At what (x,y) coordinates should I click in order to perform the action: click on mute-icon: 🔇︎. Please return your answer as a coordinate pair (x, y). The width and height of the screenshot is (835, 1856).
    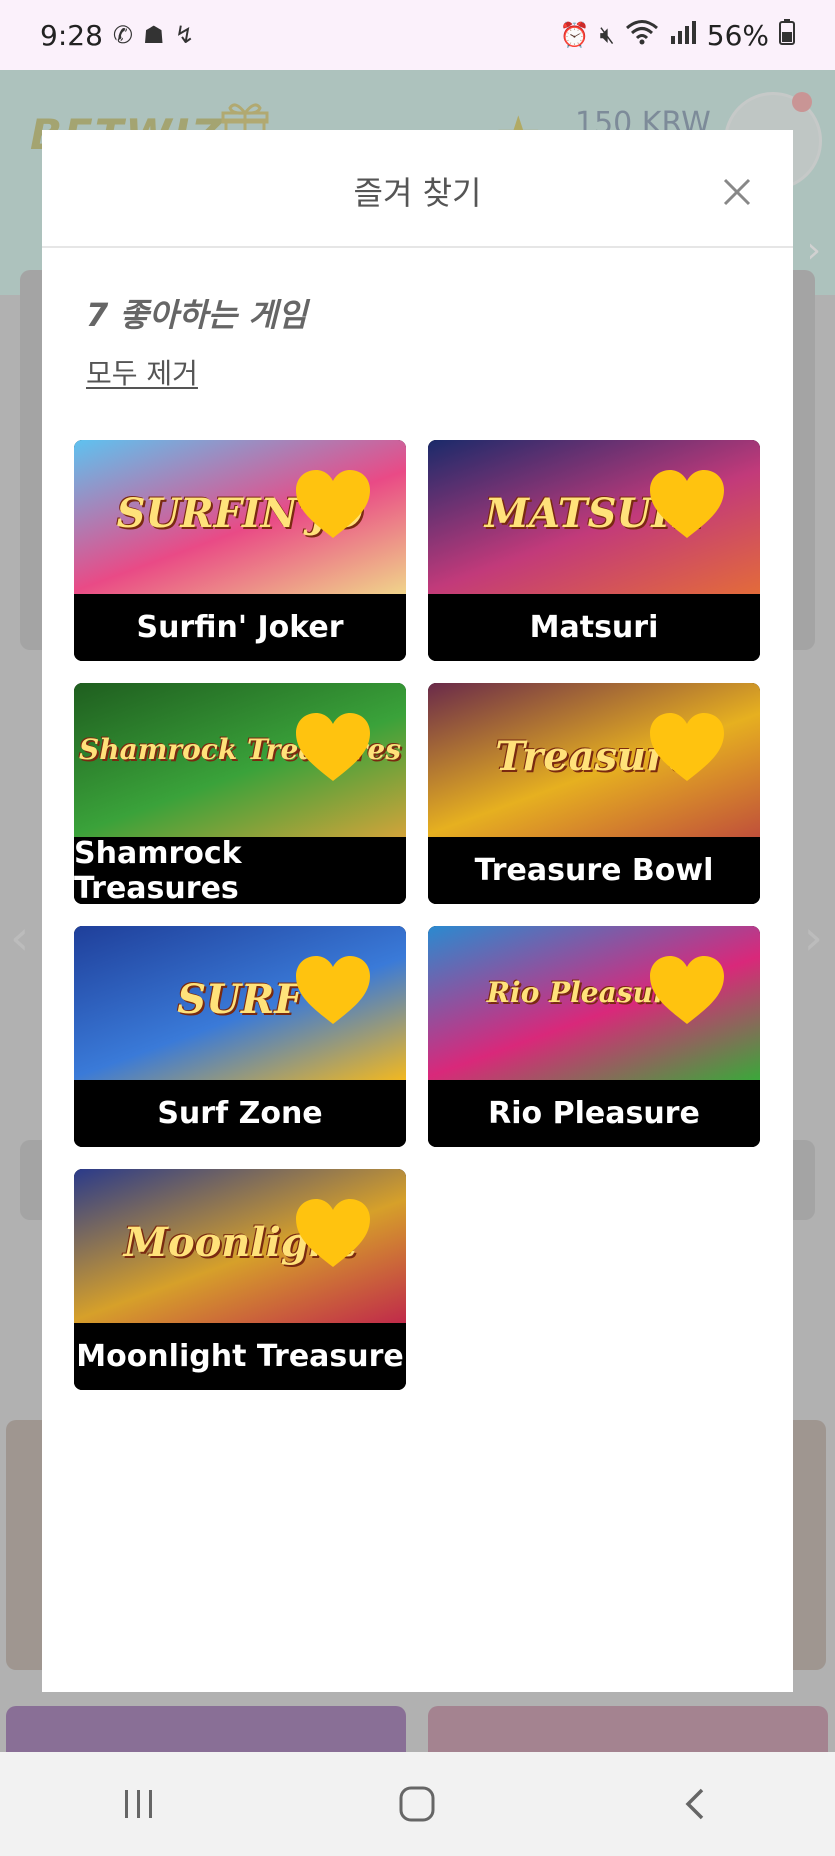
    Looking at the image, I should click on (607, 35).